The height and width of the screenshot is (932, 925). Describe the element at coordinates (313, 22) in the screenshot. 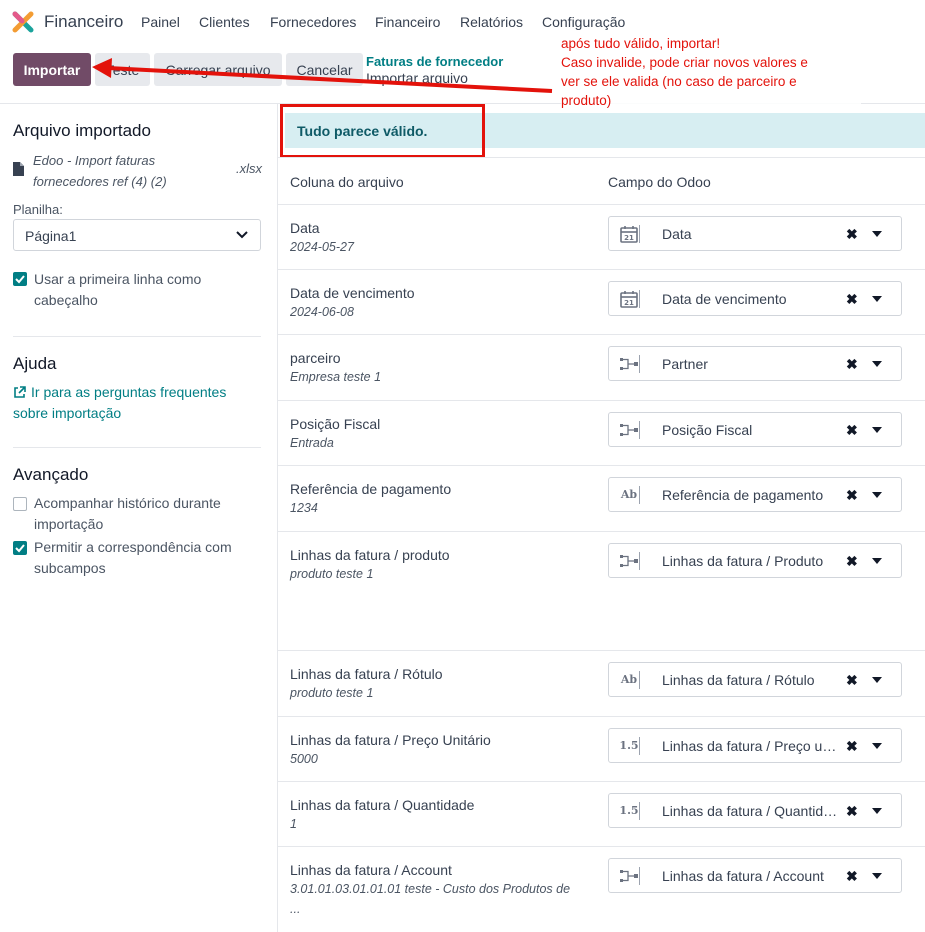

I see `menu-fornecedores: Fornecedores` at that location.